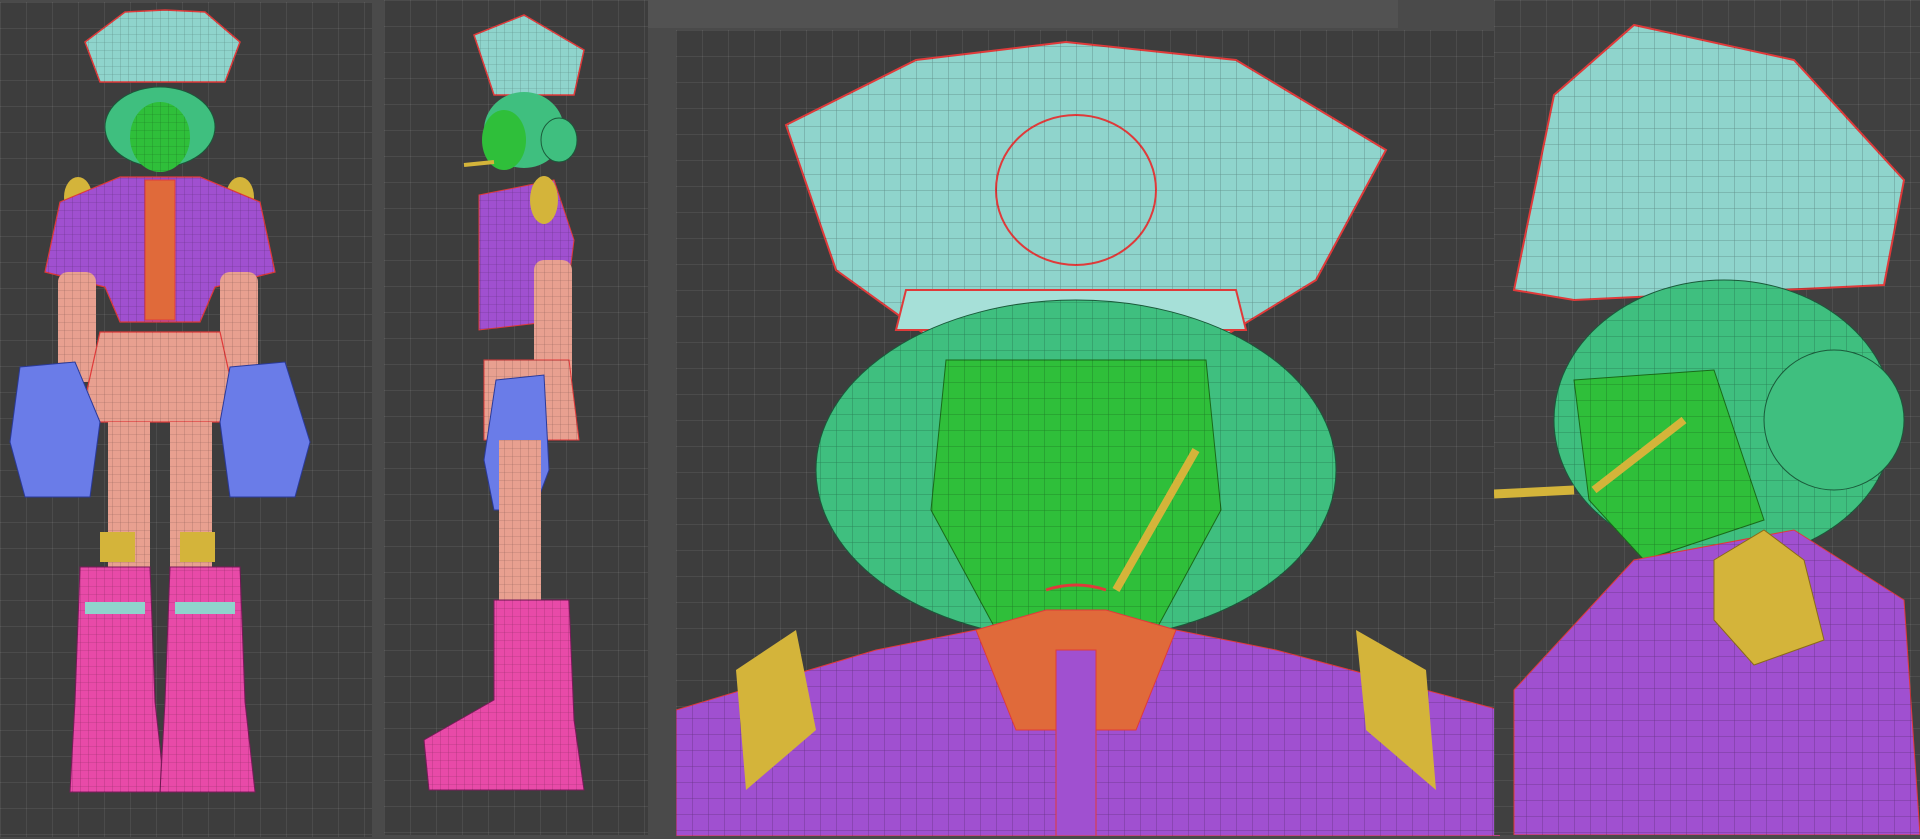 Image resolution: width=1920 pixels, height=839 pixels. What do you see at coordinates (160, 401) in the screenshot?
I see `character-front-model` at bounding box center [160, 401].